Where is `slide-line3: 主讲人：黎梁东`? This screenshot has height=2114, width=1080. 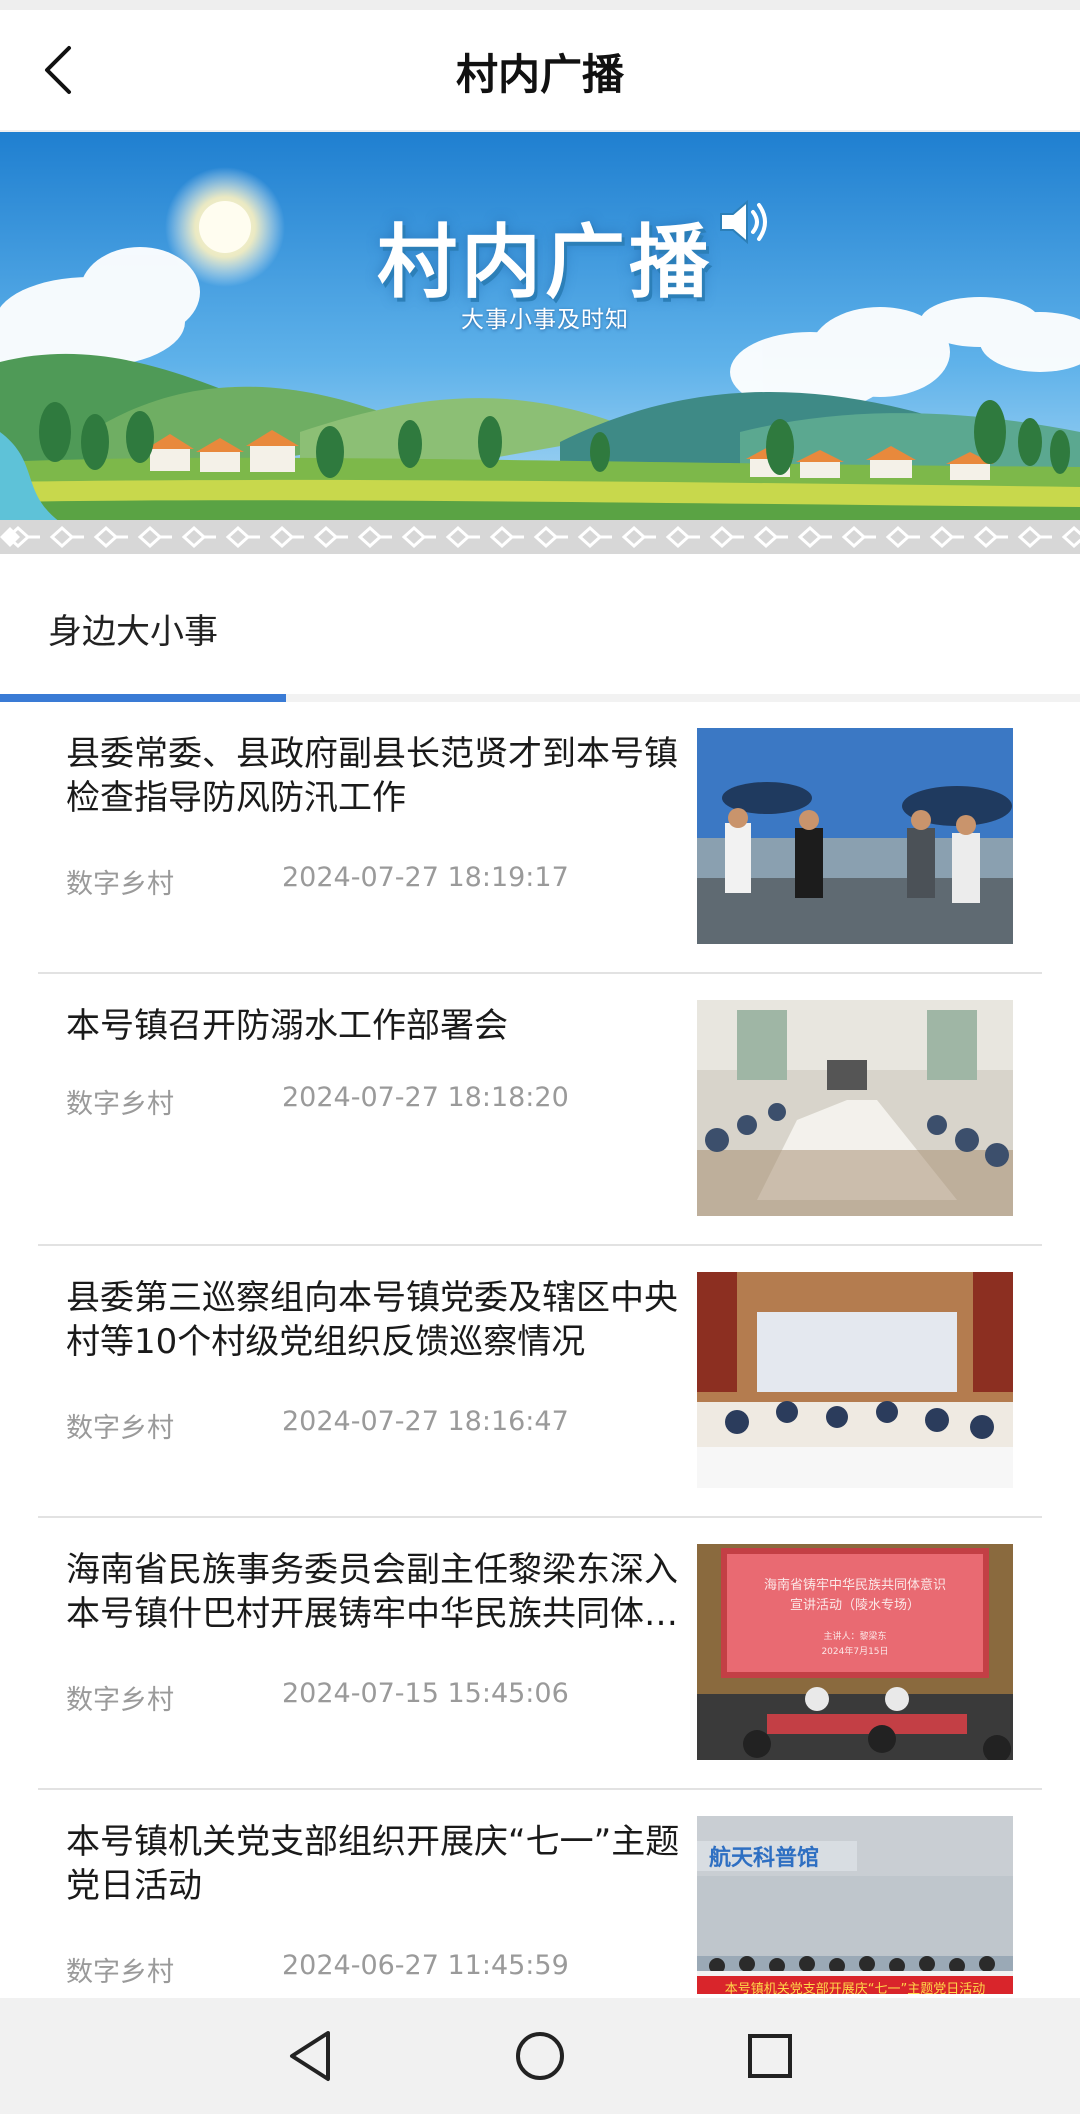
slide-line3: 主讲人：黎梁东 is located at coordinates (854, 1636).